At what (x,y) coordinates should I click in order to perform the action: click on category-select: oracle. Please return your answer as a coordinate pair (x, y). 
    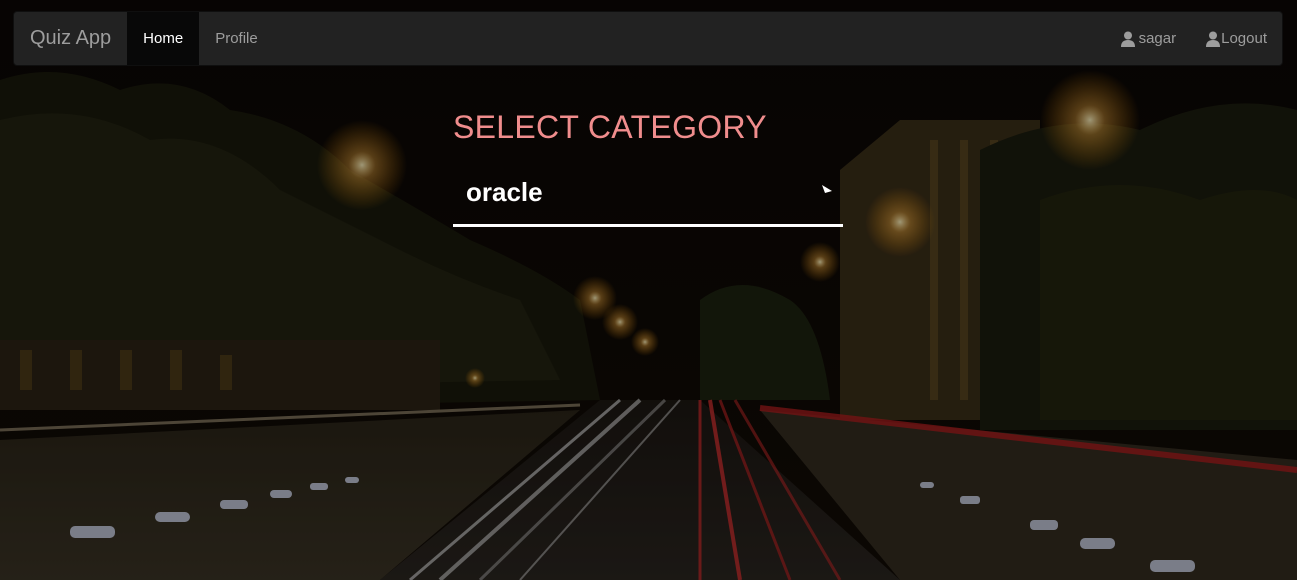
    Looking at the image, I should click on (648, 196).